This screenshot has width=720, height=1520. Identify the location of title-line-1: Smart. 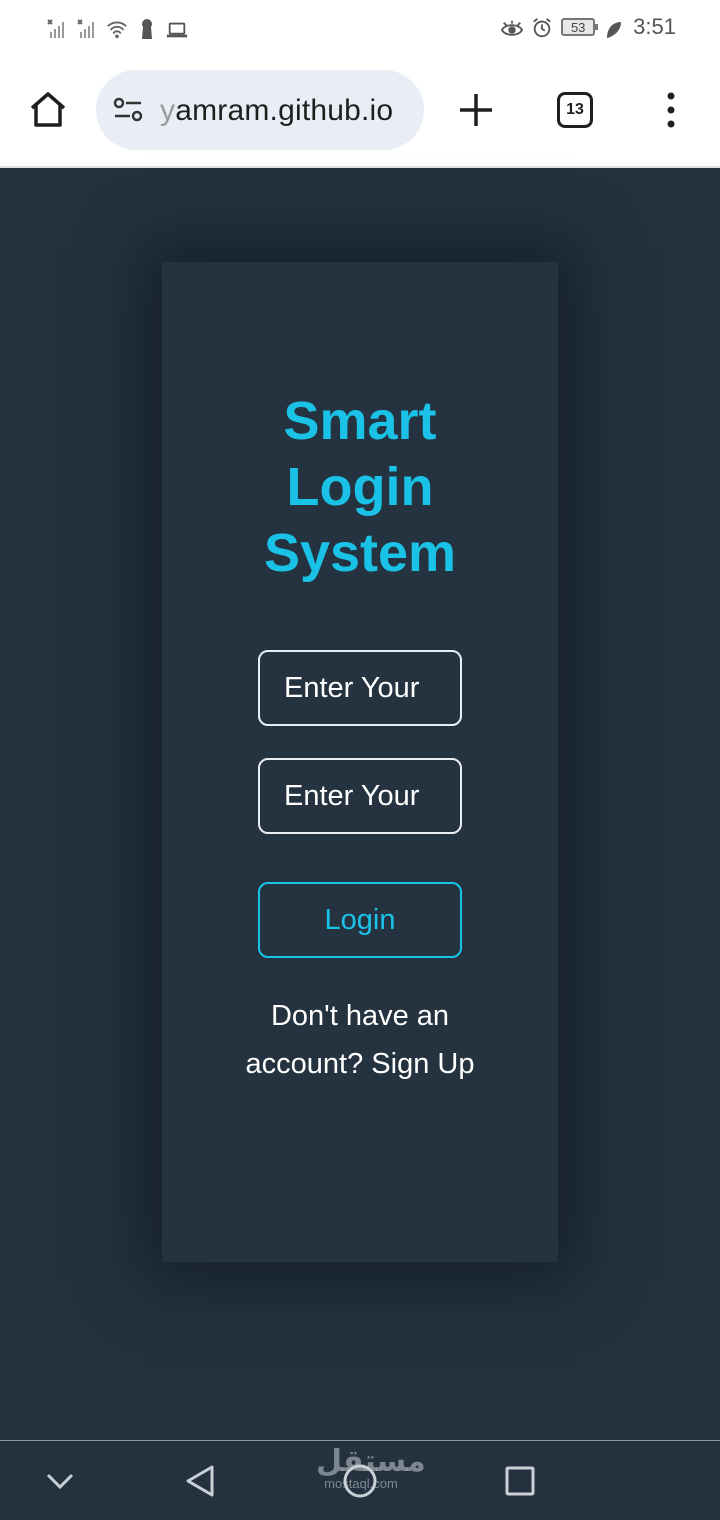
(360, 421).